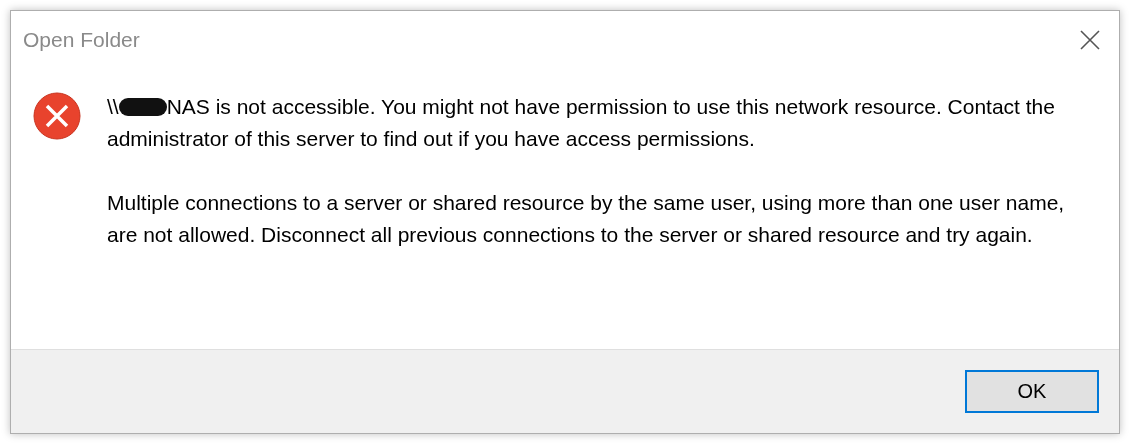  Describe the element at coordinates (57, 116) in the screenshot. I see `error-icon` at that location.